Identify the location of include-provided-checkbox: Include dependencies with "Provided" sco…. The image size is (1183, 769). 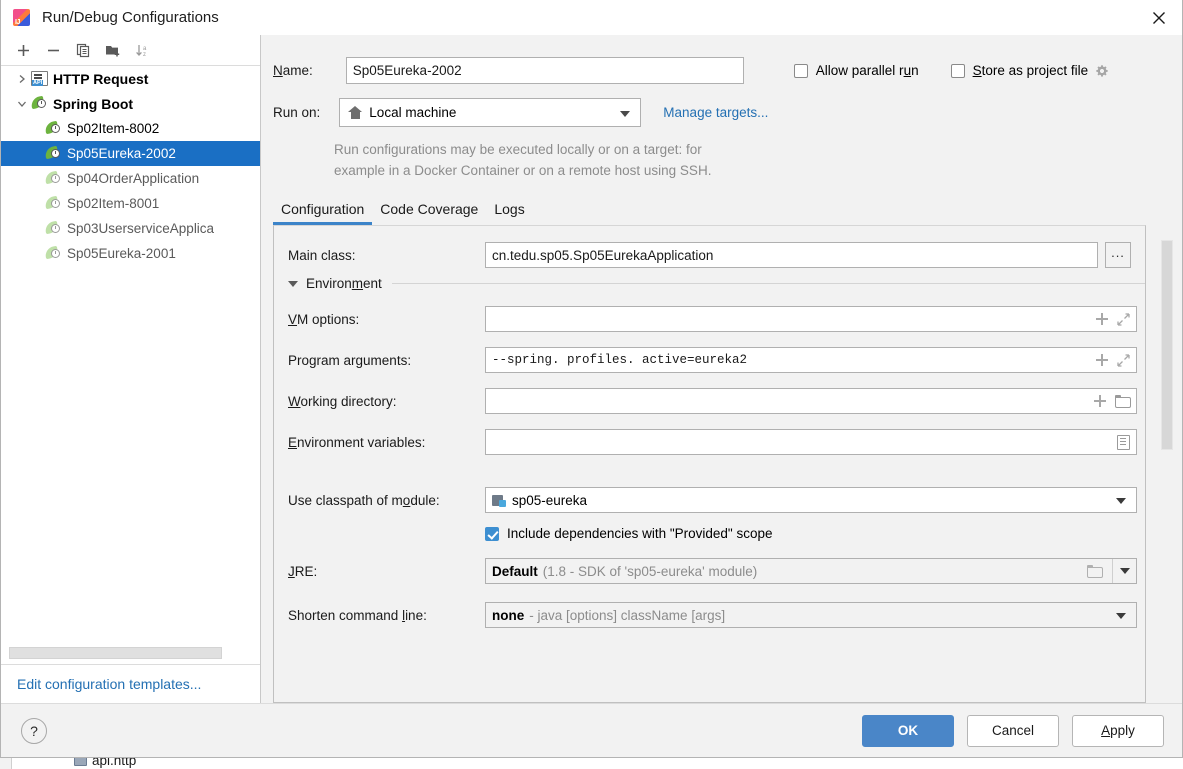
(629, 533).